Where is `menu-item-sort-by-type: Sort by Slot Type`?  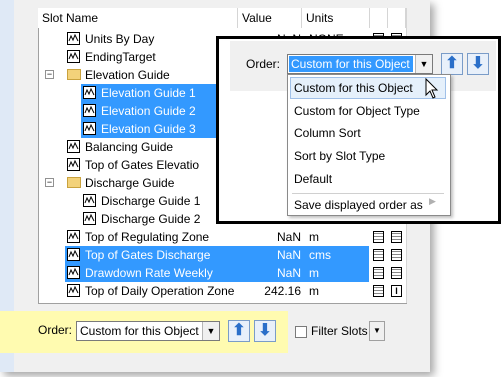 menu-item-sort-by-type: Sort by Slot Type is located at coordinates (339, 156).